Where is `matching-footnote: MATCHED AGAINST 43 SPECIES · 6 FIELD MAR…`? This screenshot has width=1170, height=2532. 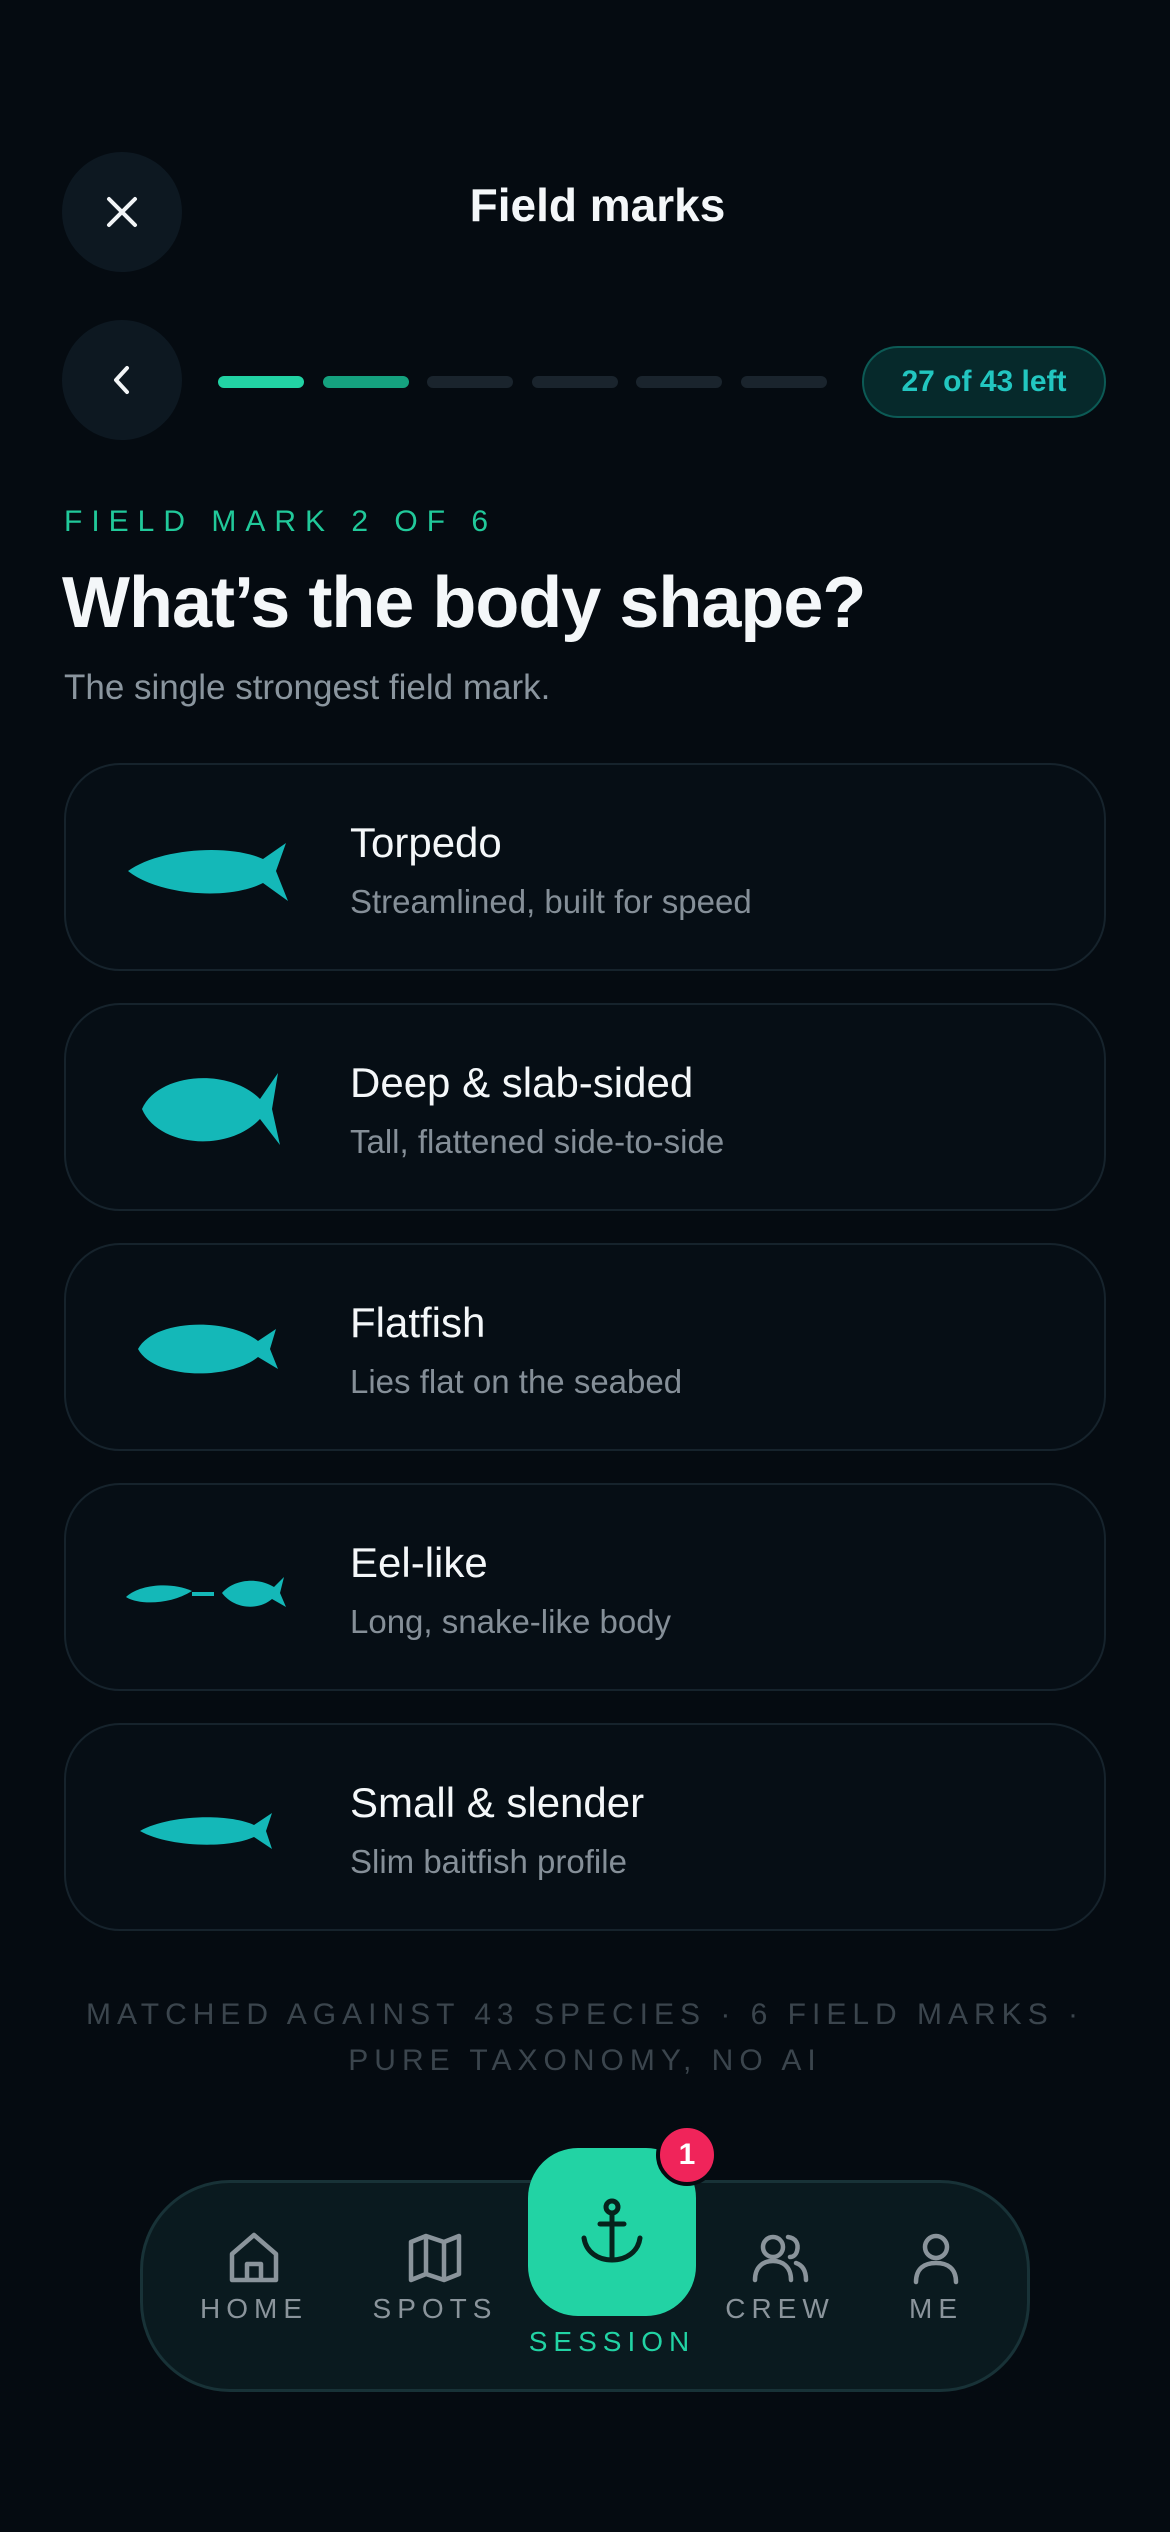 matching-footnote: MATCHED AGAINST 43 SPECIES · 6 FIELD MAR… is located at coordinates (585, 2038).